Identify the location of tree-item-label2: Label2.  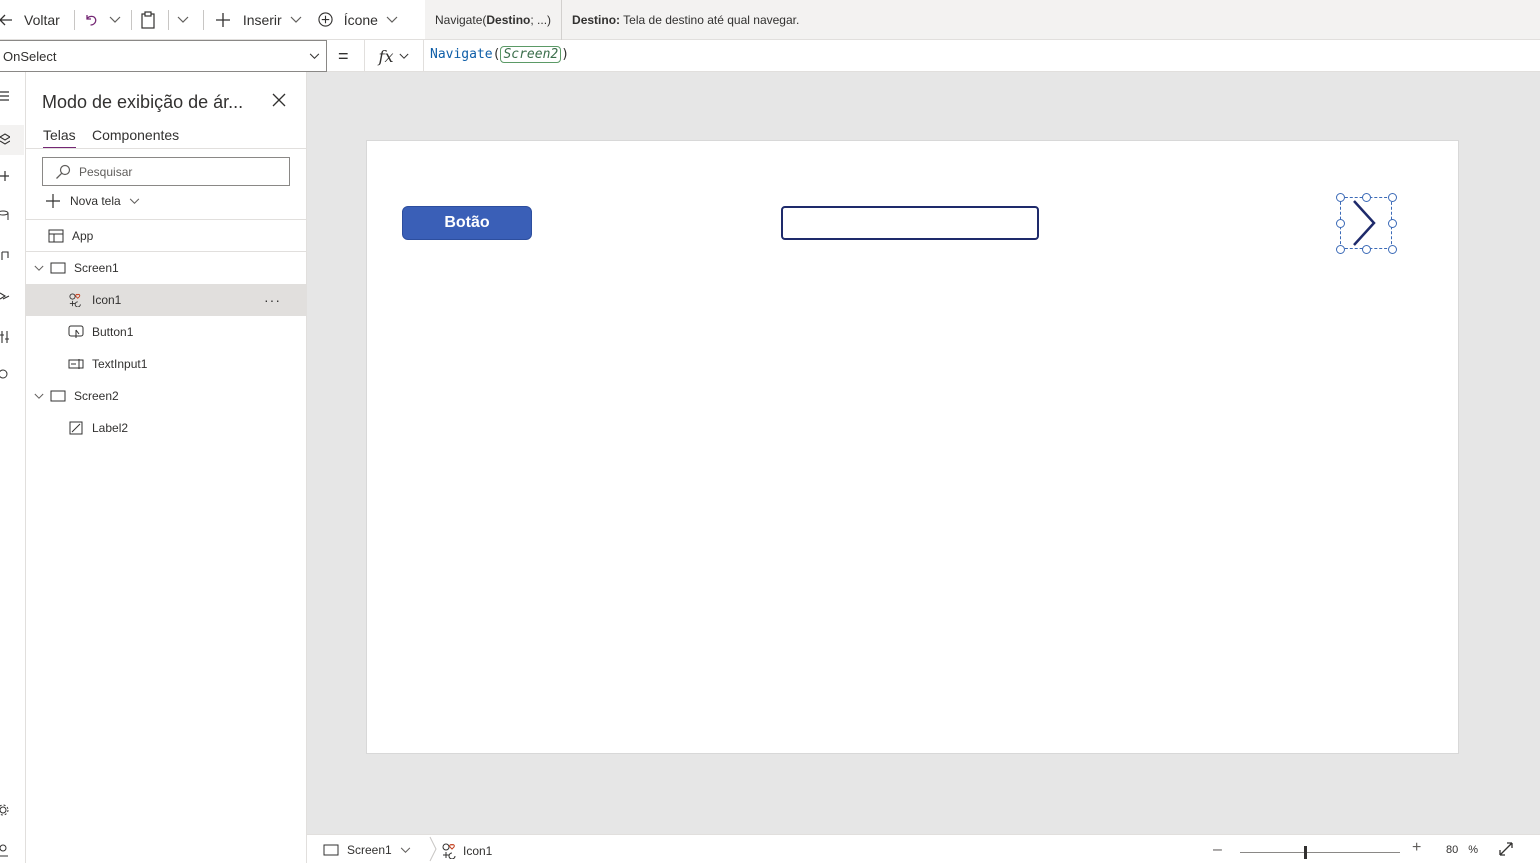
(166, 428).